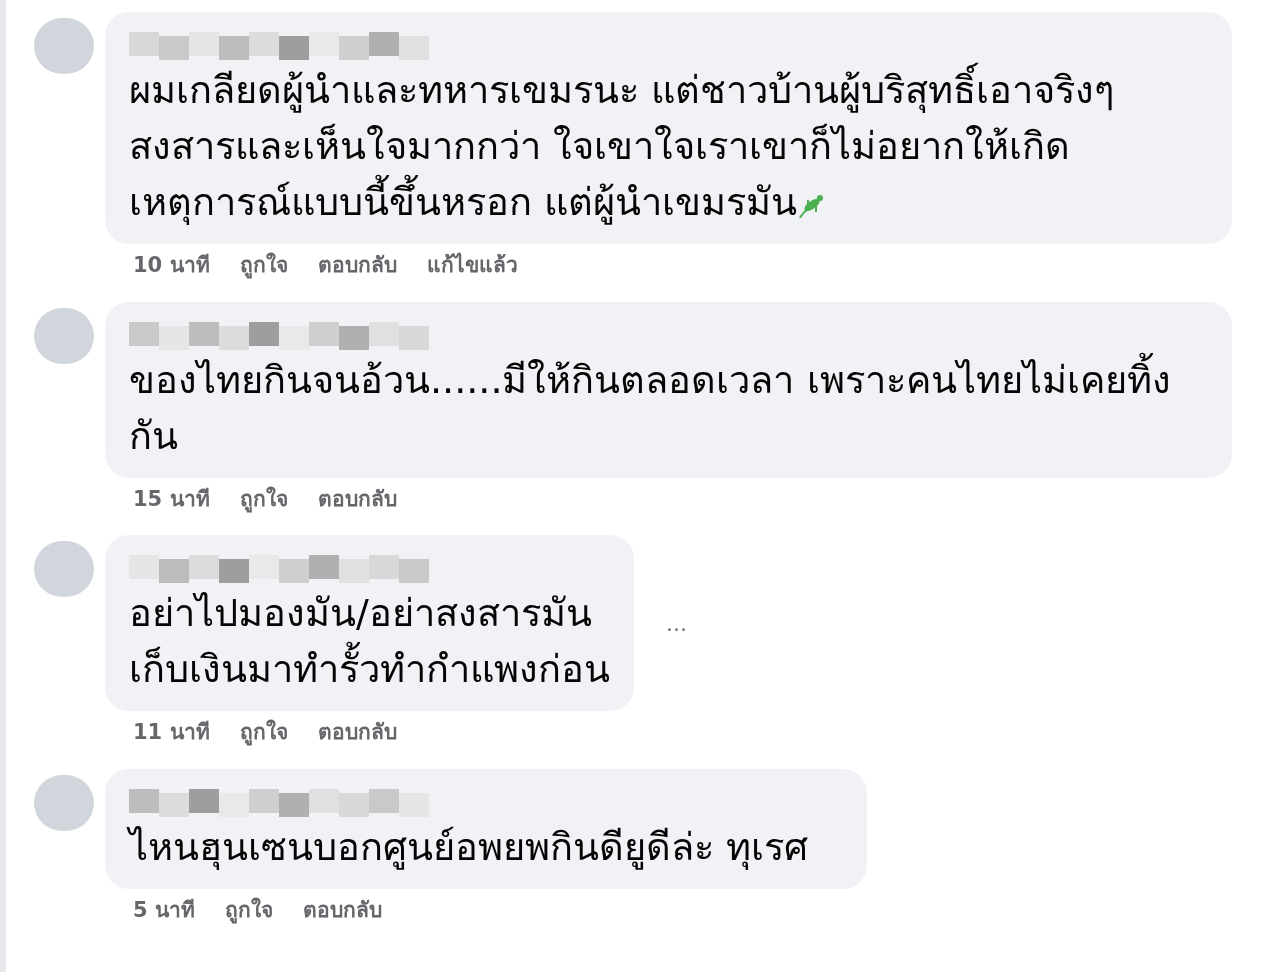  I want to click on comment-text: อย่าไปมองมัน/อย่าสงสารมัน เก็บเงินมาทำรั้วทำกำแพงก่อน, so click(369, 641).